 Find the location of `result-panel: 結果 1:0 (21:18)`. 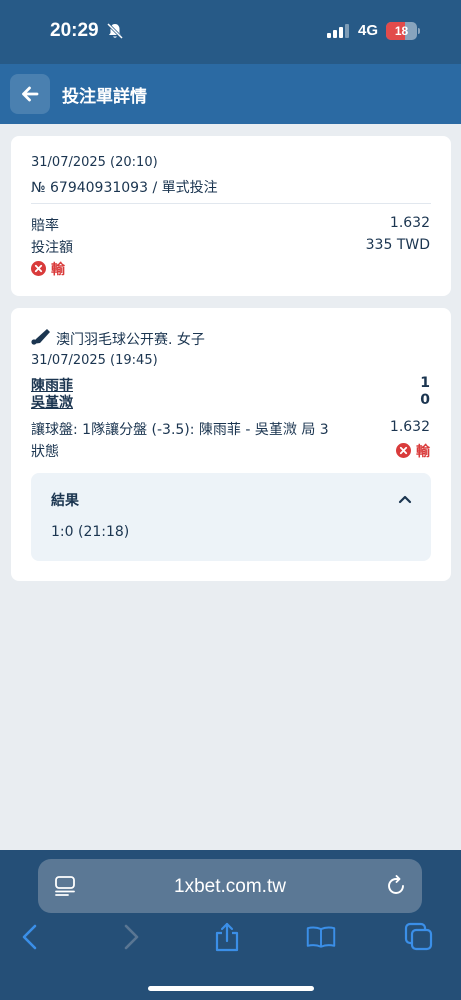

result-panel: 結果 1:0 (21:18) is located at coordinates (231, 517).